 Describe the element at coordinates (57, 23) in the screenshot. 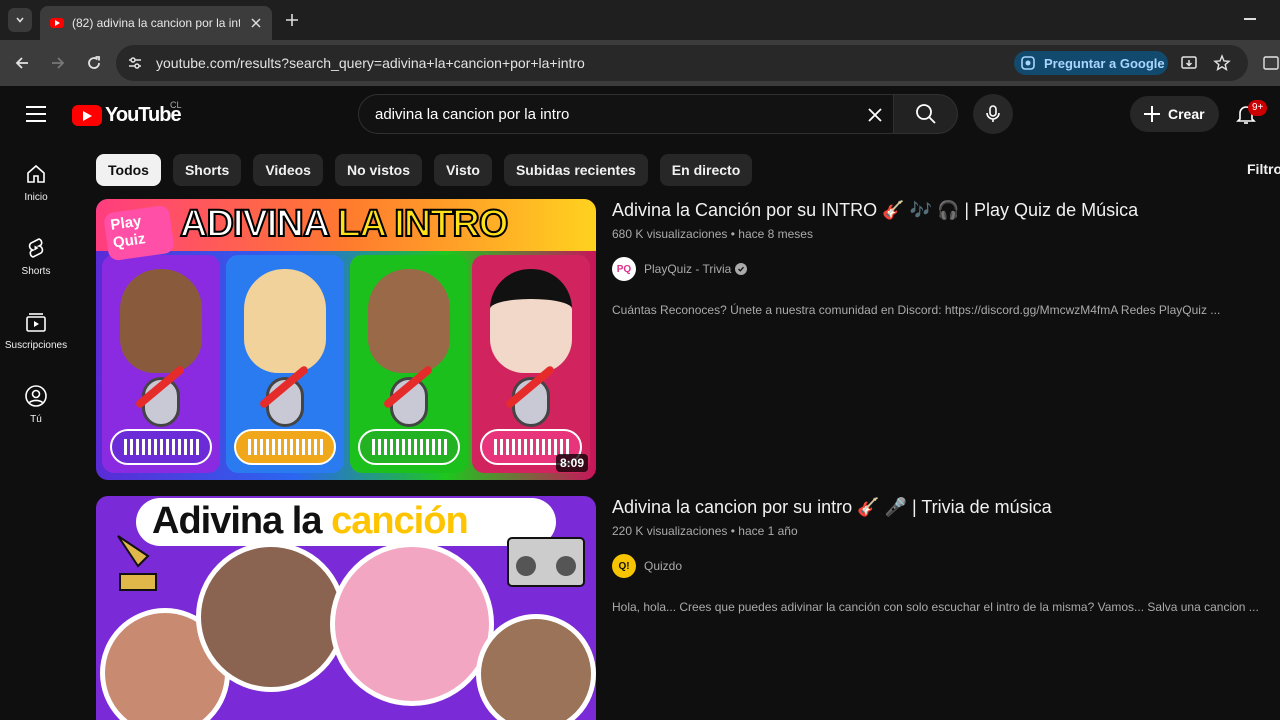

I see `youtube-favicon-icon` at that location.